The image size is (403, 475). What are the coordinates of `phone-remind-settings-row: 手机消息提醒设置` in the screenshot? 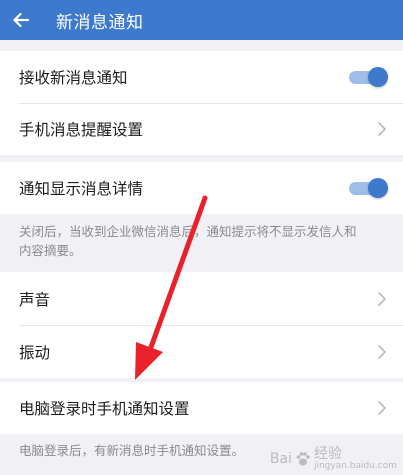 It's located at (201, 129).